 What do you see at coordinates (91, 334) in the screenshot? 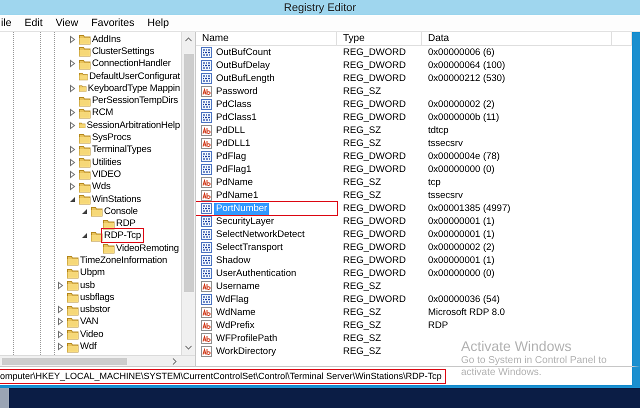
I see `tree-item: Video` at bounding box center [91, 334].